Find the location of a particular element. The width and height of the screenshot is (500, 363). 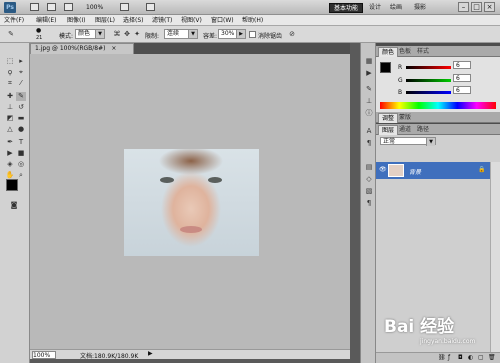

workspace-painting-button: 绘画 is located at coordinates (396, 8).